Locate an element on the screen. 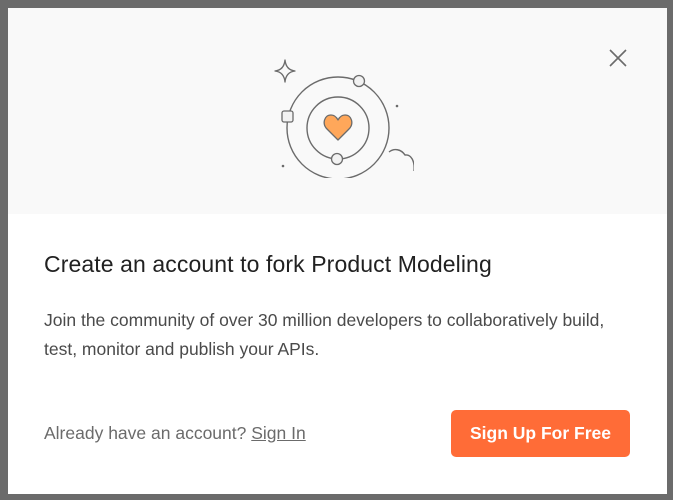 The height and width of the screenshot is (500, 673). signin-prompt-text: Already have an account? is located at coordinates (145, 433).